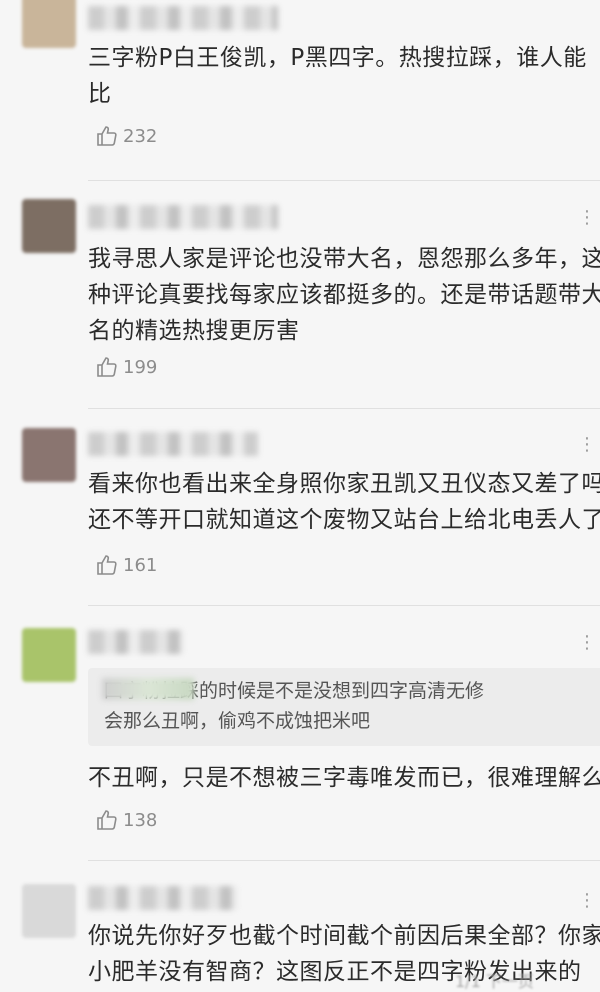 This screenshot has height=992, width=600. Describe the element at coordinates (344, 707) in the screenshot. I see `quoted-reply: 四字粉拉踩的时候是不是没想到四字高清无修 会那么丑啊，偷鸡不成蚀把米吧` at that location.